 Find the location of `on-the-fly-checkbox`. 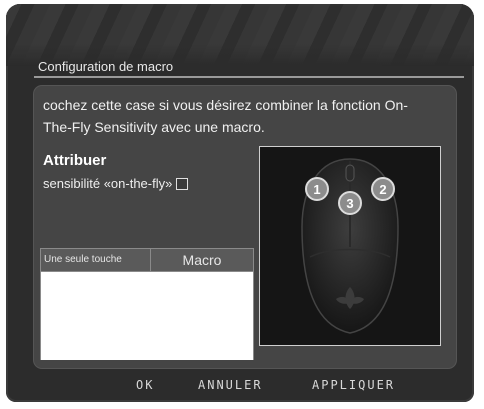

on-the-fly-checkbox is located at coordinates (182, 183).